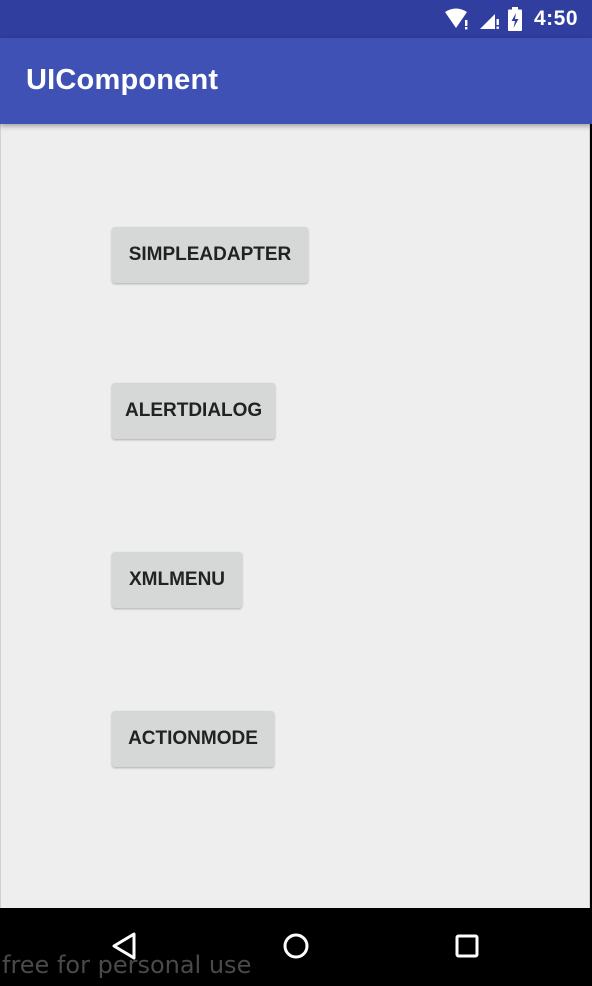 Image resolution: width=592 pixels, height=986 pixels. What do you see at coordinates (177, 580) in the screenshot?
I see `xmlmenu-button: XMLMENU` at bounding box center [177, 580].